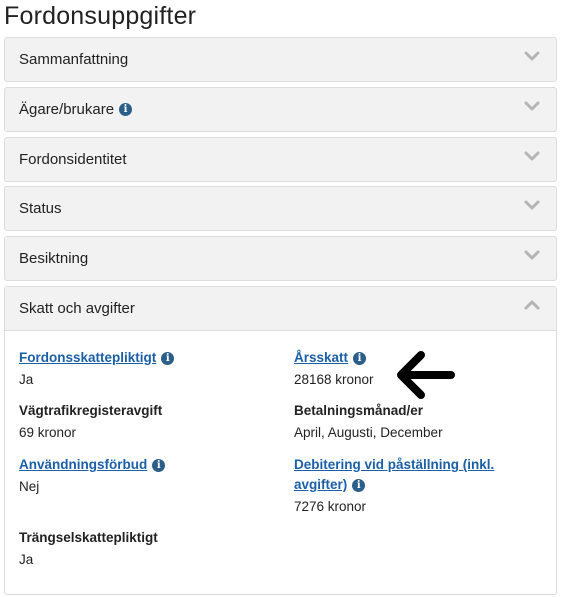 The image size is (561, 597). I want to click on vagtrafikregisteravgift-label: Vägtrafikregisteravgift, so click(91, 410).